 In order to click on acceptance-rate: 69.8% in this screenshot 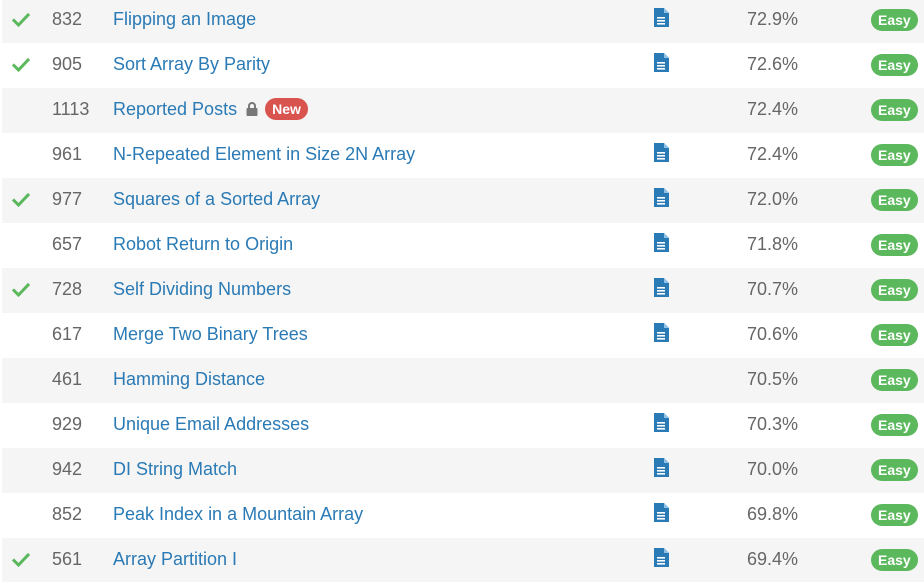, I will do `click(773, 514)`.